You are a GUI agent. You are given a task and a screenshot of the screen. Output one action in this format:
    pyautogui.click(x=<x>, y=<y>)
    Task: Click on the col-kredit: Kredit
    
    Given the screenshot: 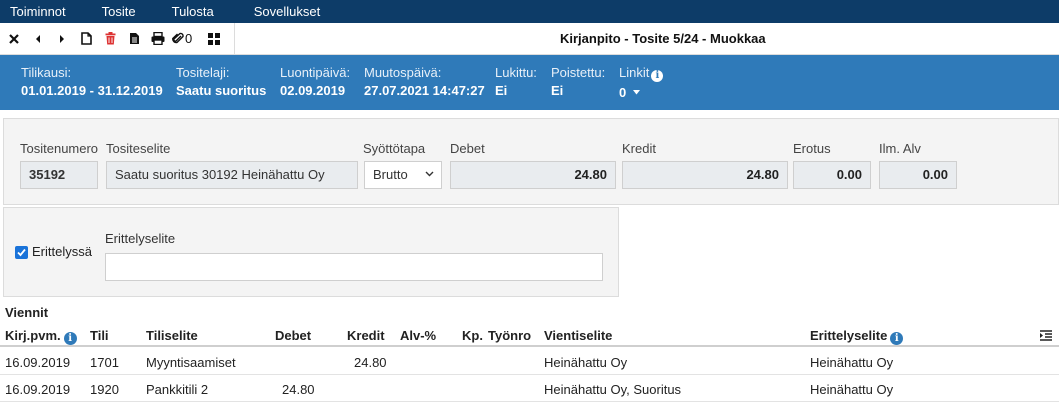 What is the action you would take?
    pyautogui.click(x=366, y=335)
    